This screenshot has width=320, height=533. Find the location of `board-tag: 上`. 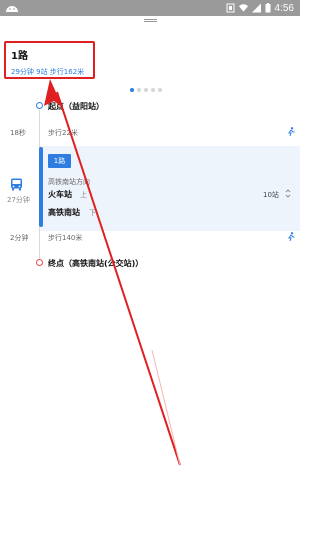

board-tag: 上 is located at coordinates (83, 195).